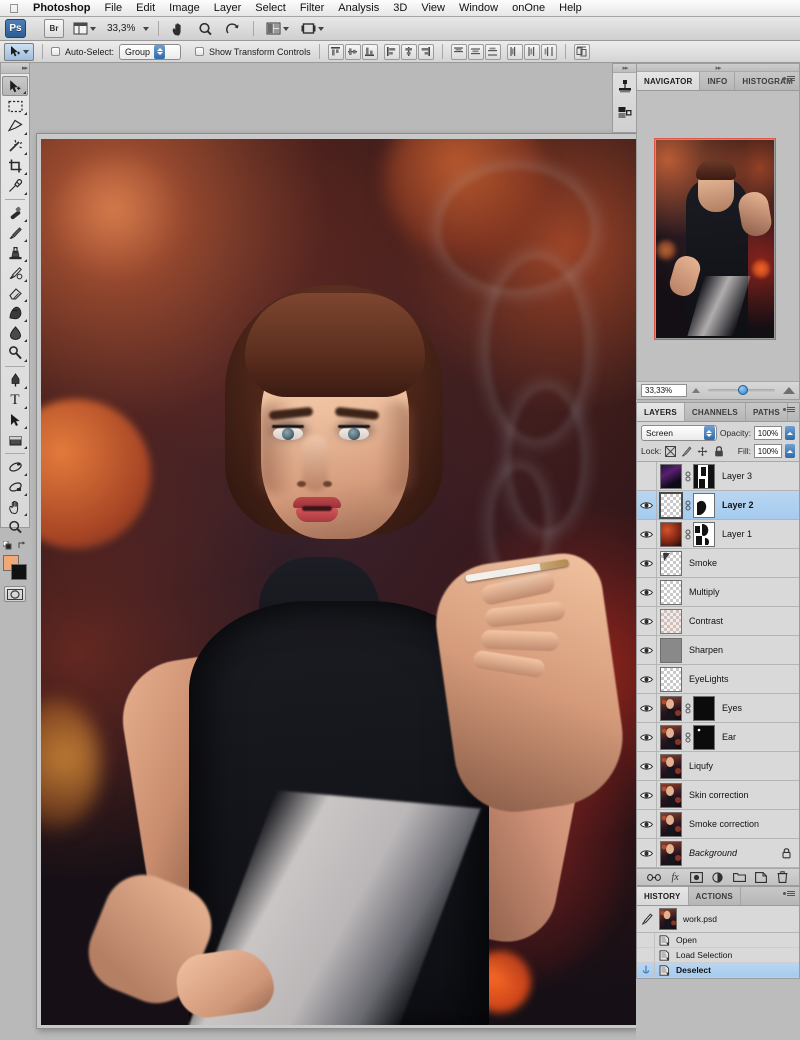  What do you see at coordinates (113, 8) in the screenshot?
I see `menu-item-file: File` at bounding box center [113, 8].